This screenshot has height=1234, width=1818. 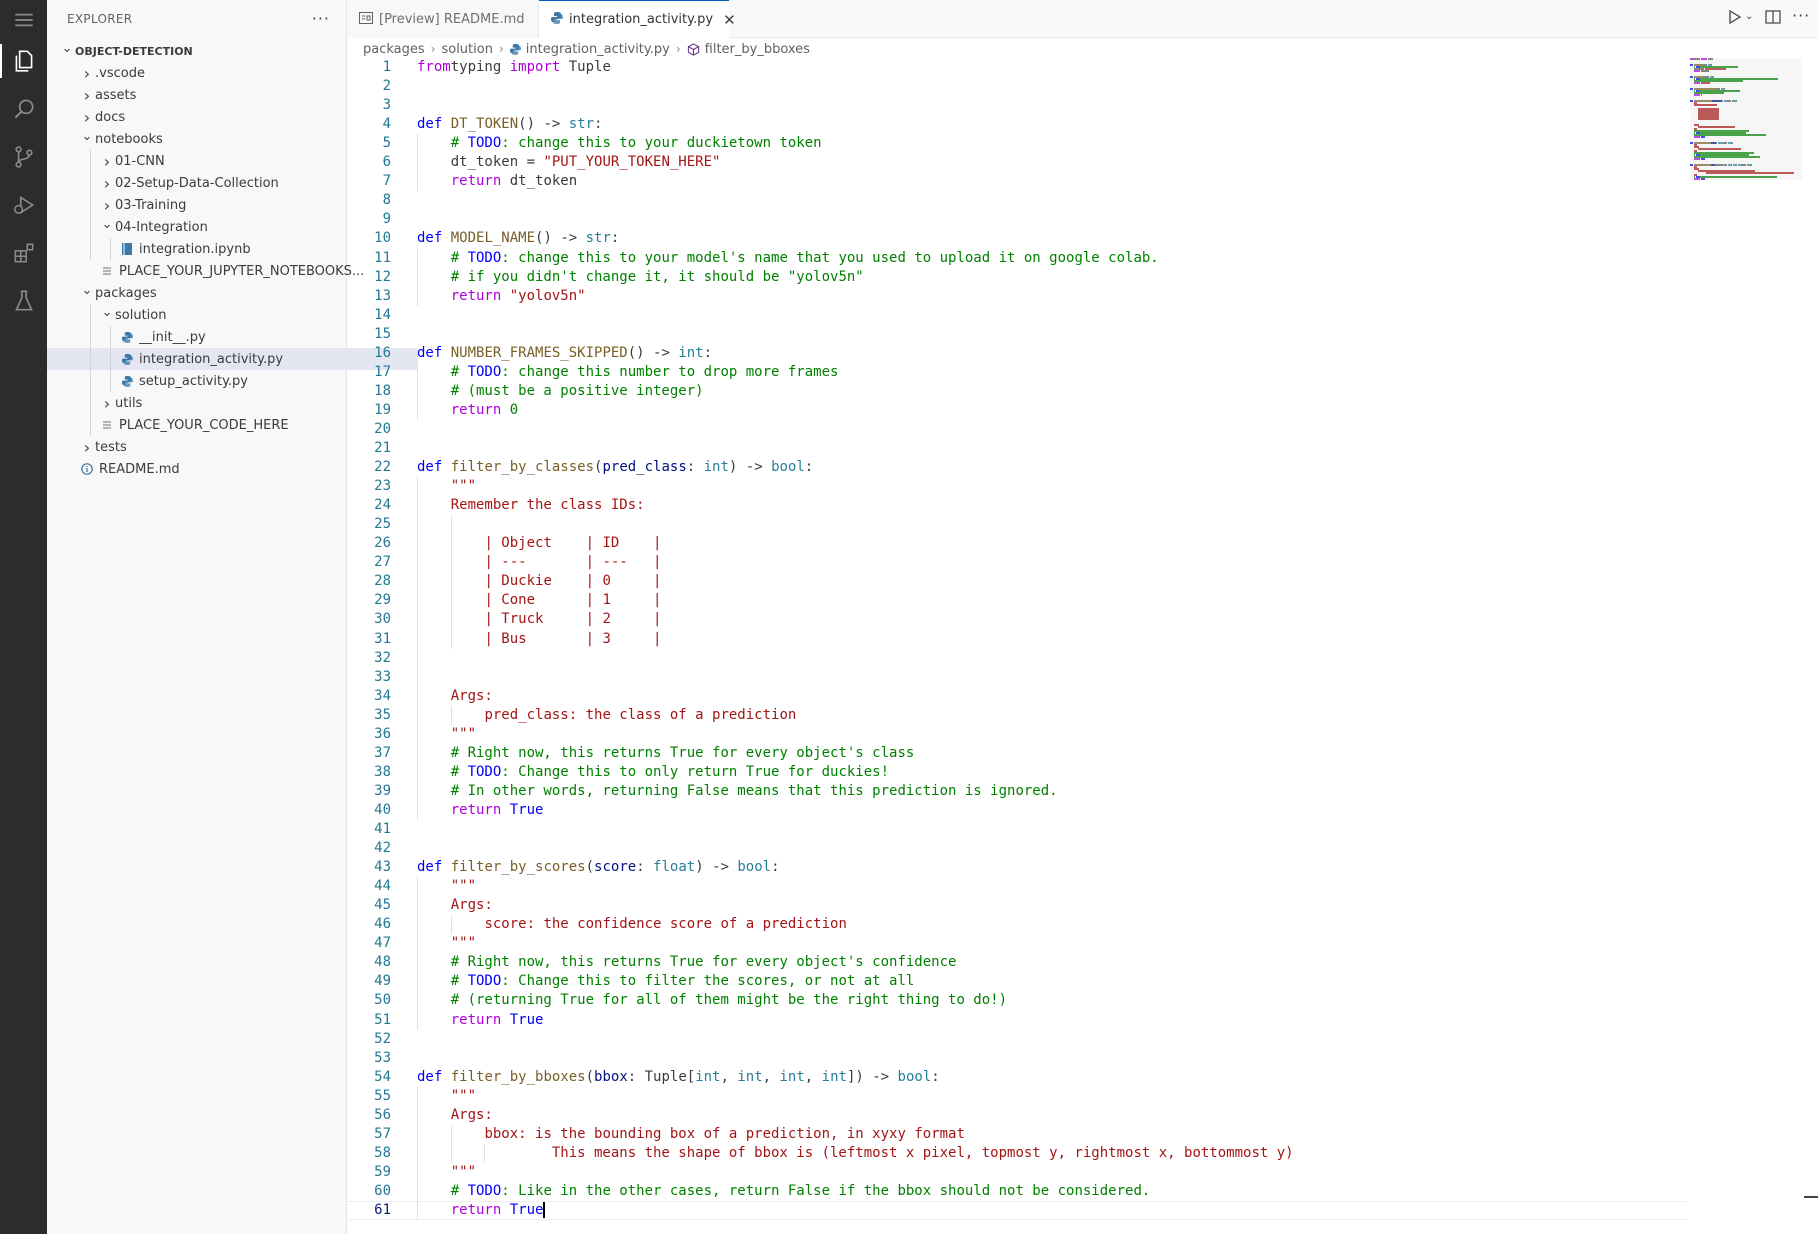 I want to click on breadcrumb-item: filter_by_bboxes, so click(x=757, y=49).